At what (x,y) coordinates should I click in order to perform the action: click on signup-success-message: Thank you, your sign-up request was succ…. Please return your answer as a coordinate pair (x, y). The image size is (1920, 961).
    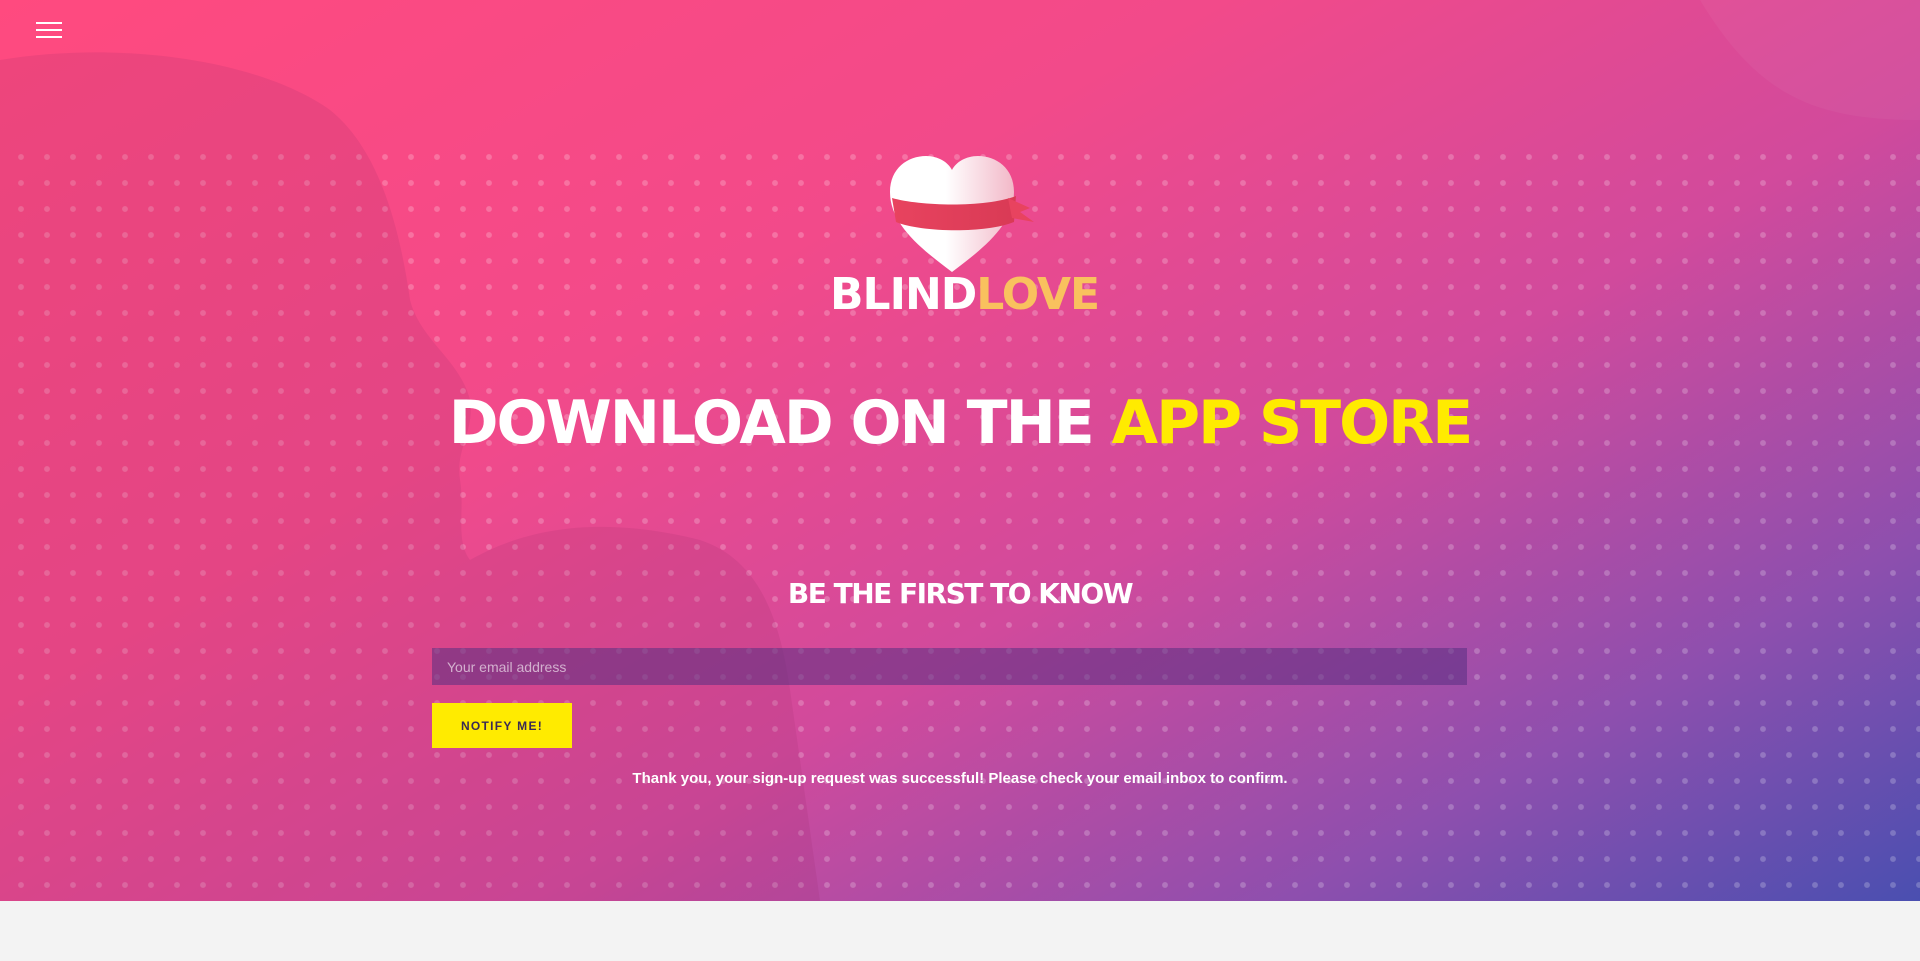
    Looking at the image, I should click on (960, 778).